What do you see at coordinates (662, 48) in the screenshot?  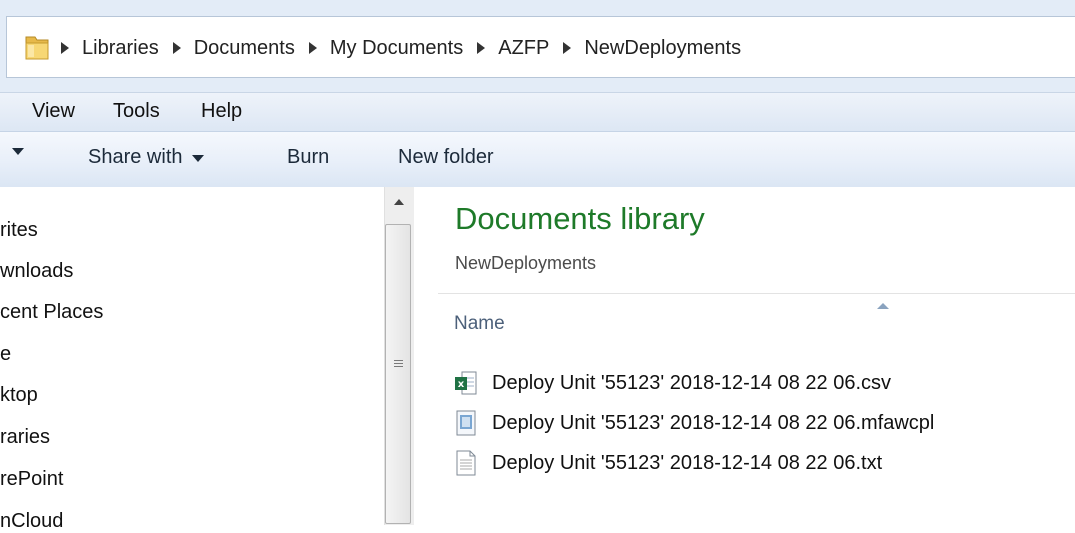 I see `breadcrumb-newdeployments: NewDeployments` at bounding box center [662, 48].